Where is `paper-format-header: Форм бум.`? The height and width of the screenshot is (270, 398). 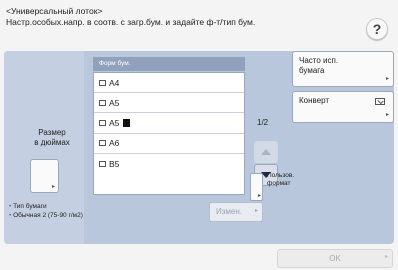 paper-format-header: Форм бум. is located at coordinates (169, 64).